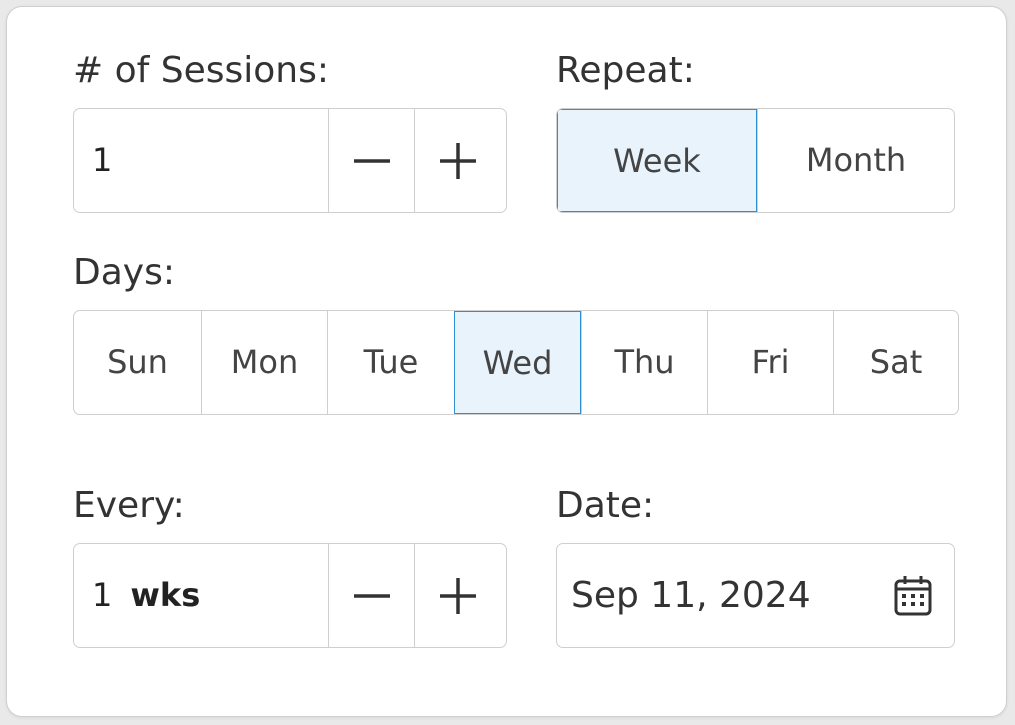  I want to click on every-label: Every:, so click(129, 505).